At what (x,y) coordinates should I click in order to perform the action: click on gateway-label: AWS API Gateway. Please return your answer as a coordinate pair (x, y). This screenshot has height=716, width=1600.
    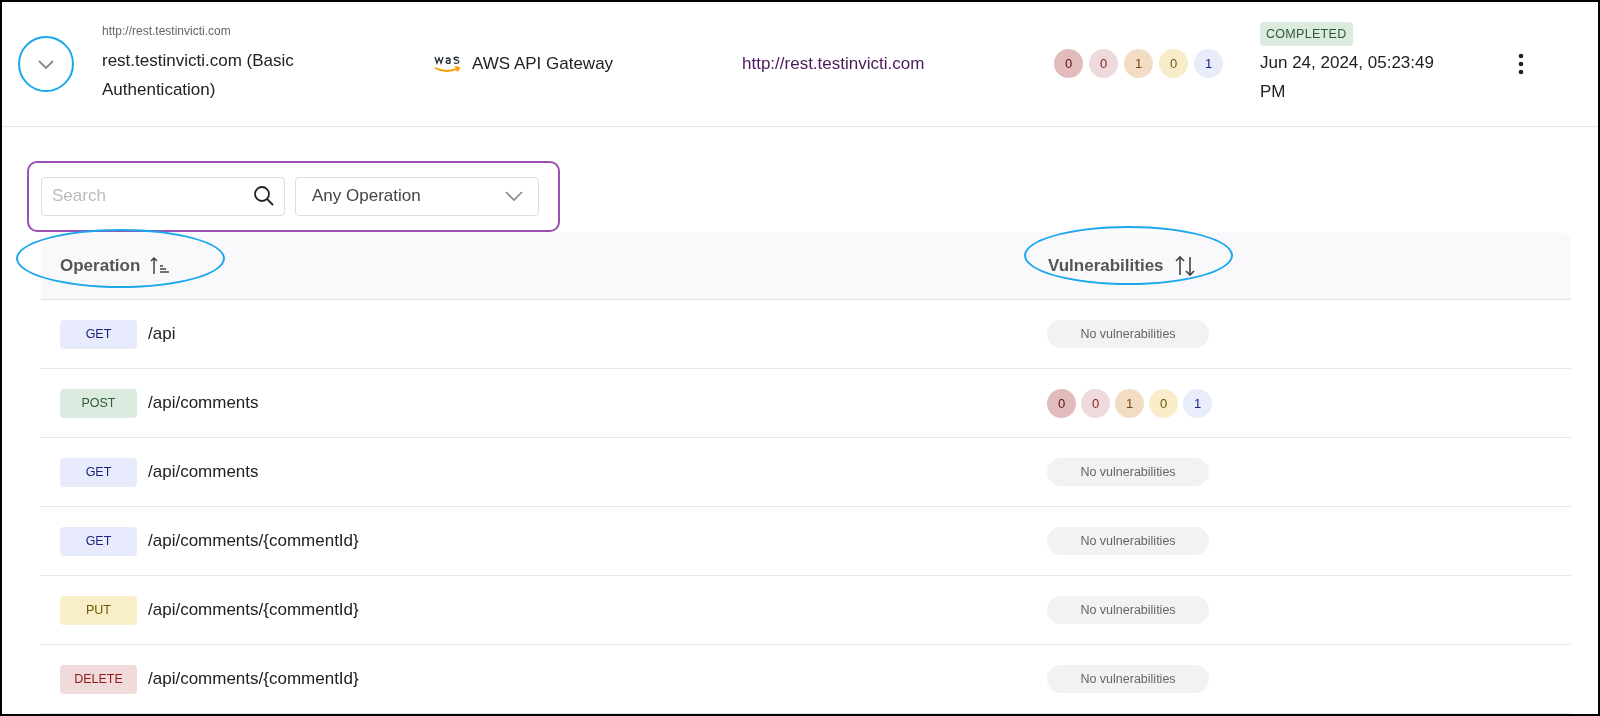
    Looking at the image, I should click on (543, 63).